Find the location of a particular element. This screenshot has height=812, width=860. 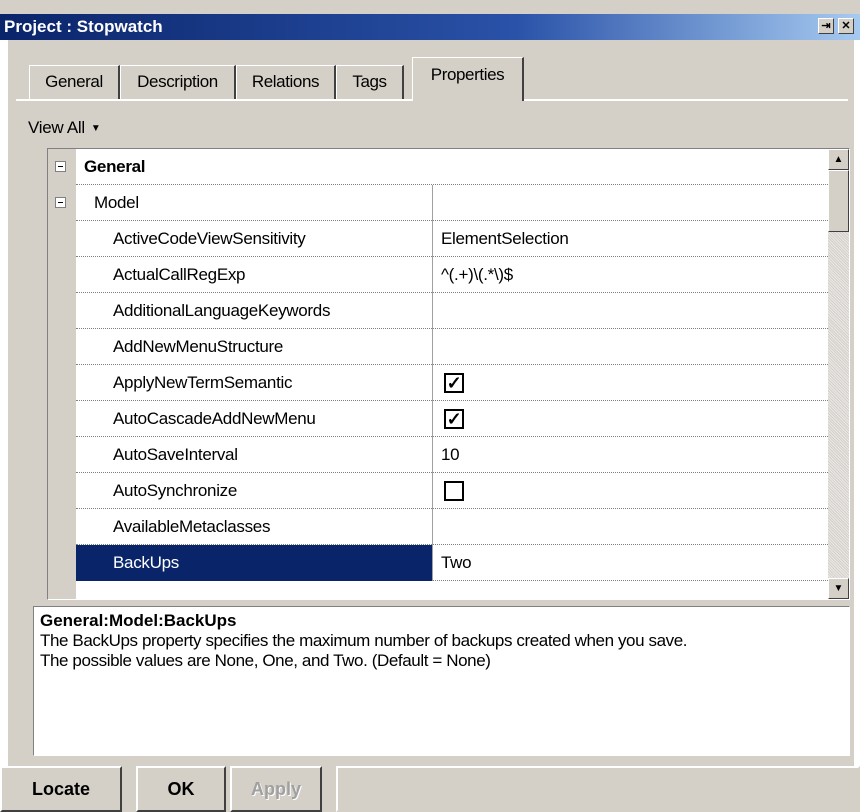

tab-general: General is located at coordinates (74, 82).